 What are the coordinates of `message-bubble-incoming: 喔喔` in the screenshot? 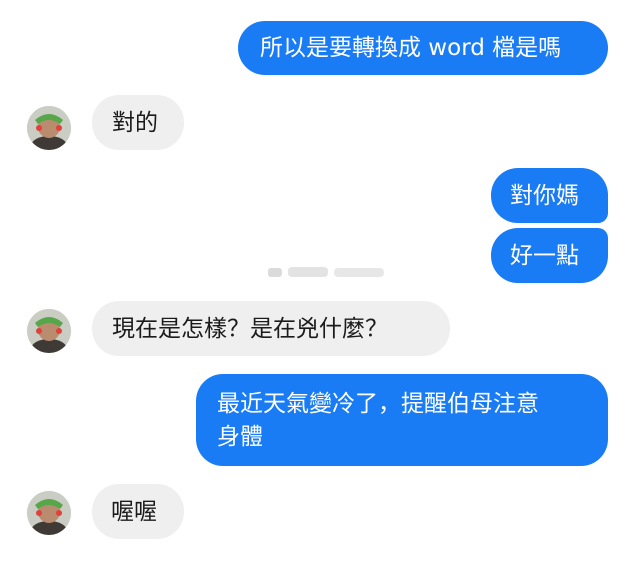 It's located at (138, 511).